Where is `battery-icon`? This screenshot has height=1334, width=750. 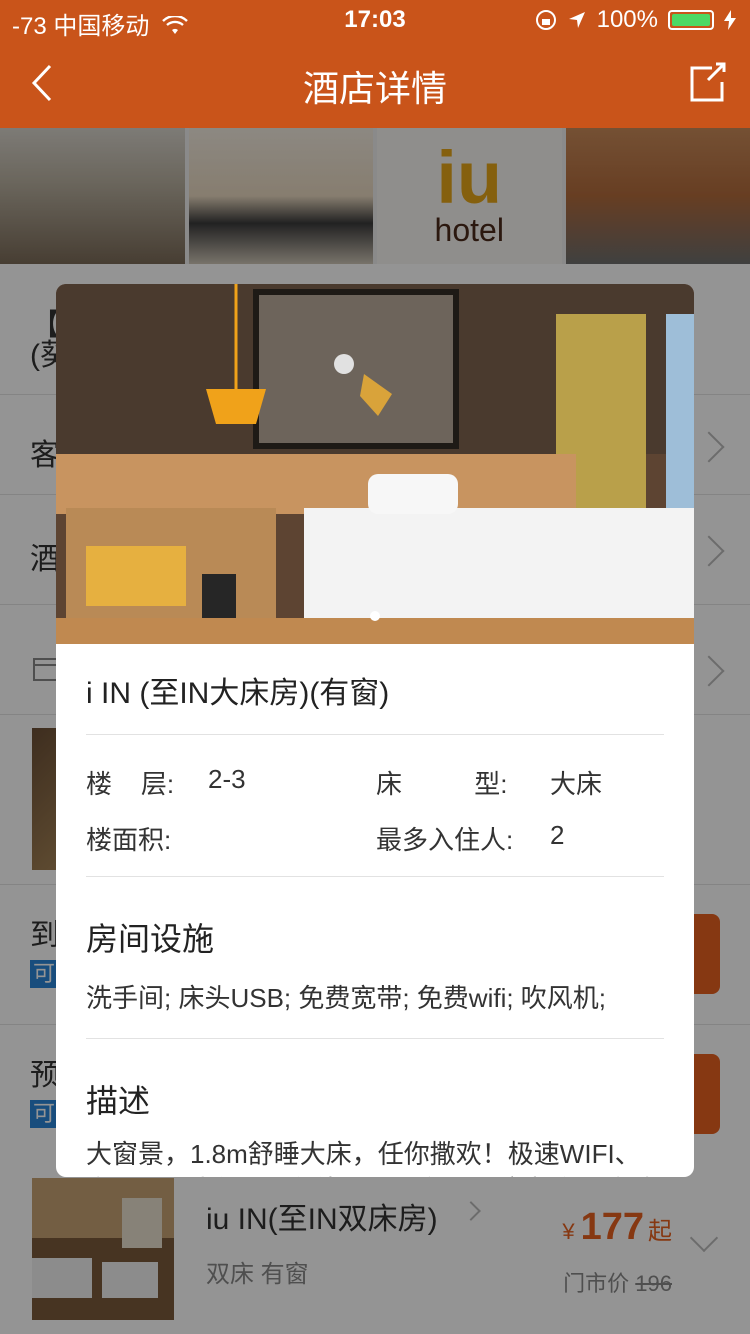
battery-icon is located at coordinates (691, 20).